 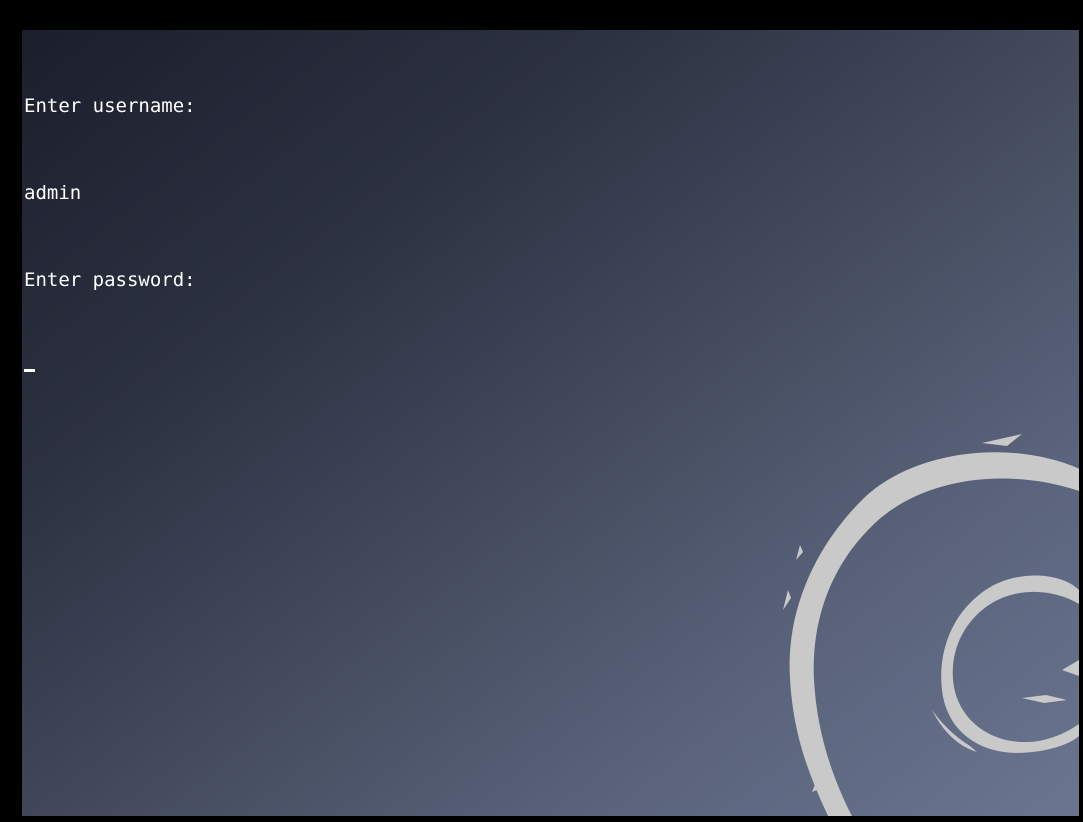 I want to click on swirl-inner-flick, so click(x=1044, y=699).